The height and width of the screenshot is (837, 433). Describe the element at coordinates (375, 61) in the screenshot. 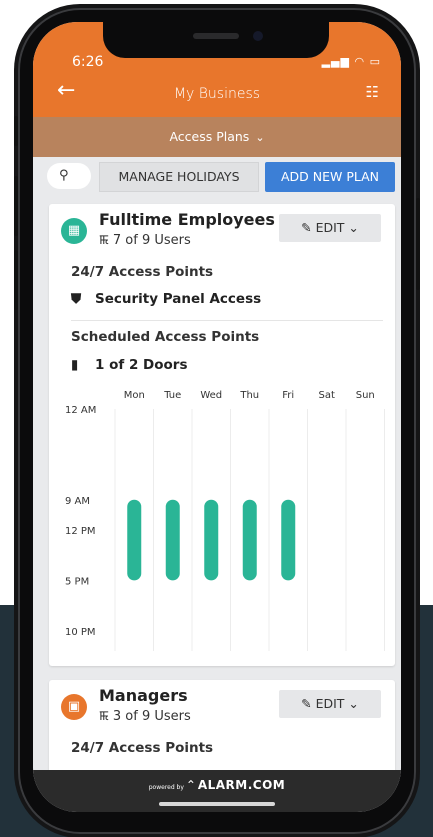

I see `battery-icon: ▭` at that location.